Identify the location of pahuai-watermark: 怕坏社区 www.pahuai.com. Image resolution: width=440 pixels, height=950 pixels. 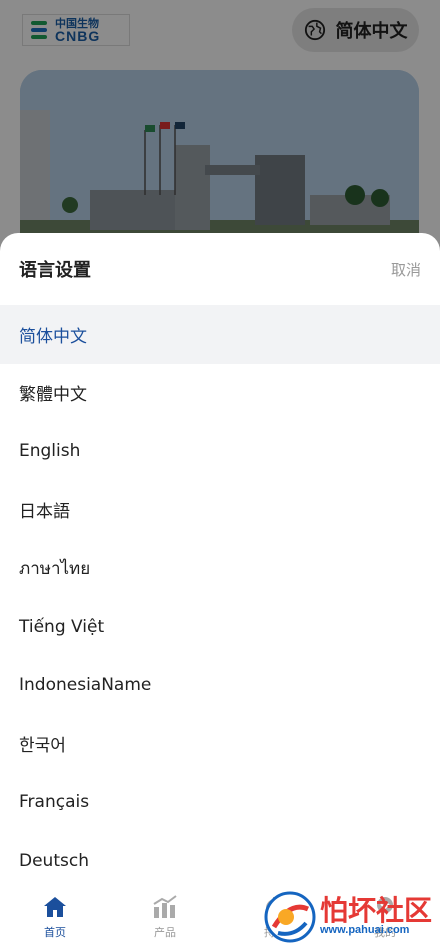
(352, 916).